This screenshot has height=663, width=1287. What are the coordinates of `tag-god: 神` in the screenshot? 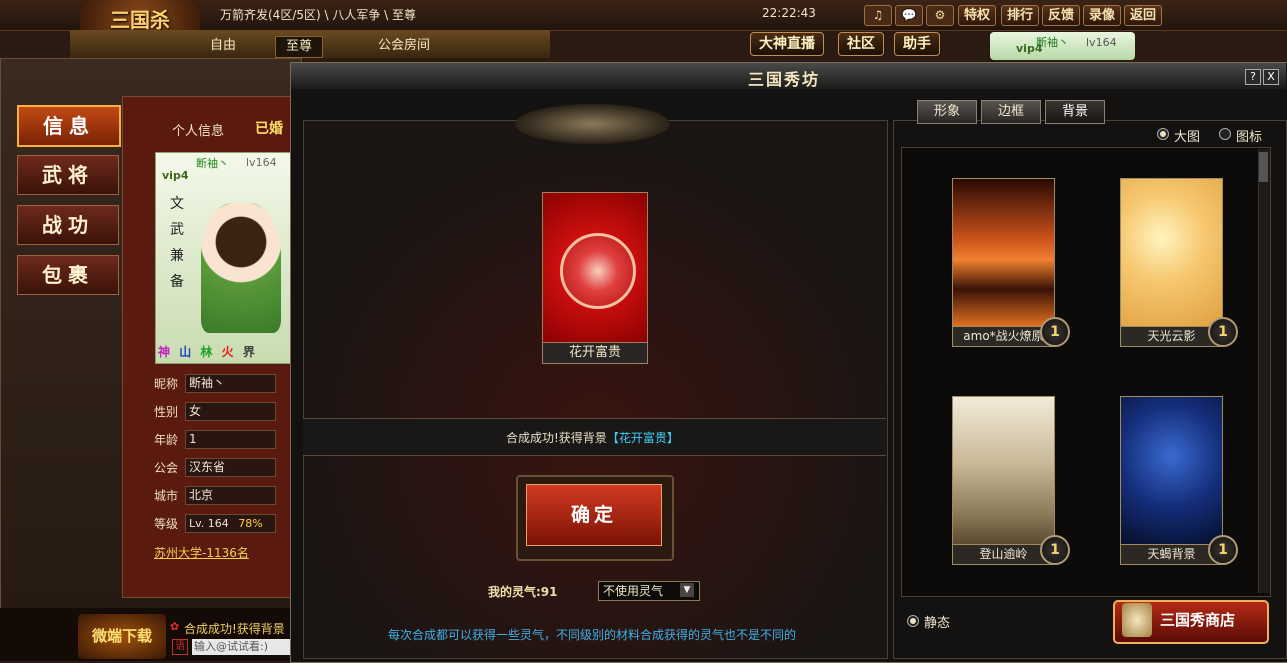 It's located at (164, 352).